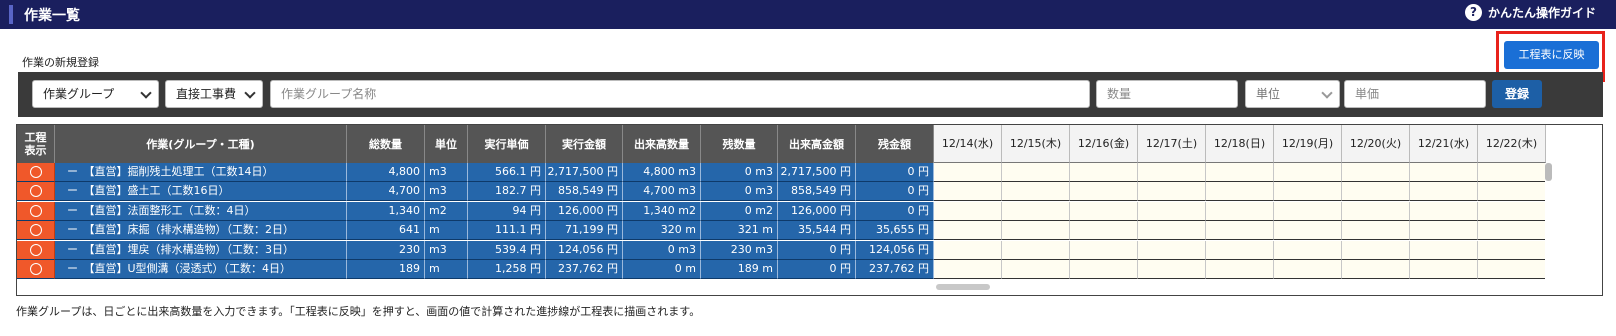 The height and width of the screenshot is (336, 1616). I want to click on col-header-done-qty: 出来高数量, so click(662, 144).